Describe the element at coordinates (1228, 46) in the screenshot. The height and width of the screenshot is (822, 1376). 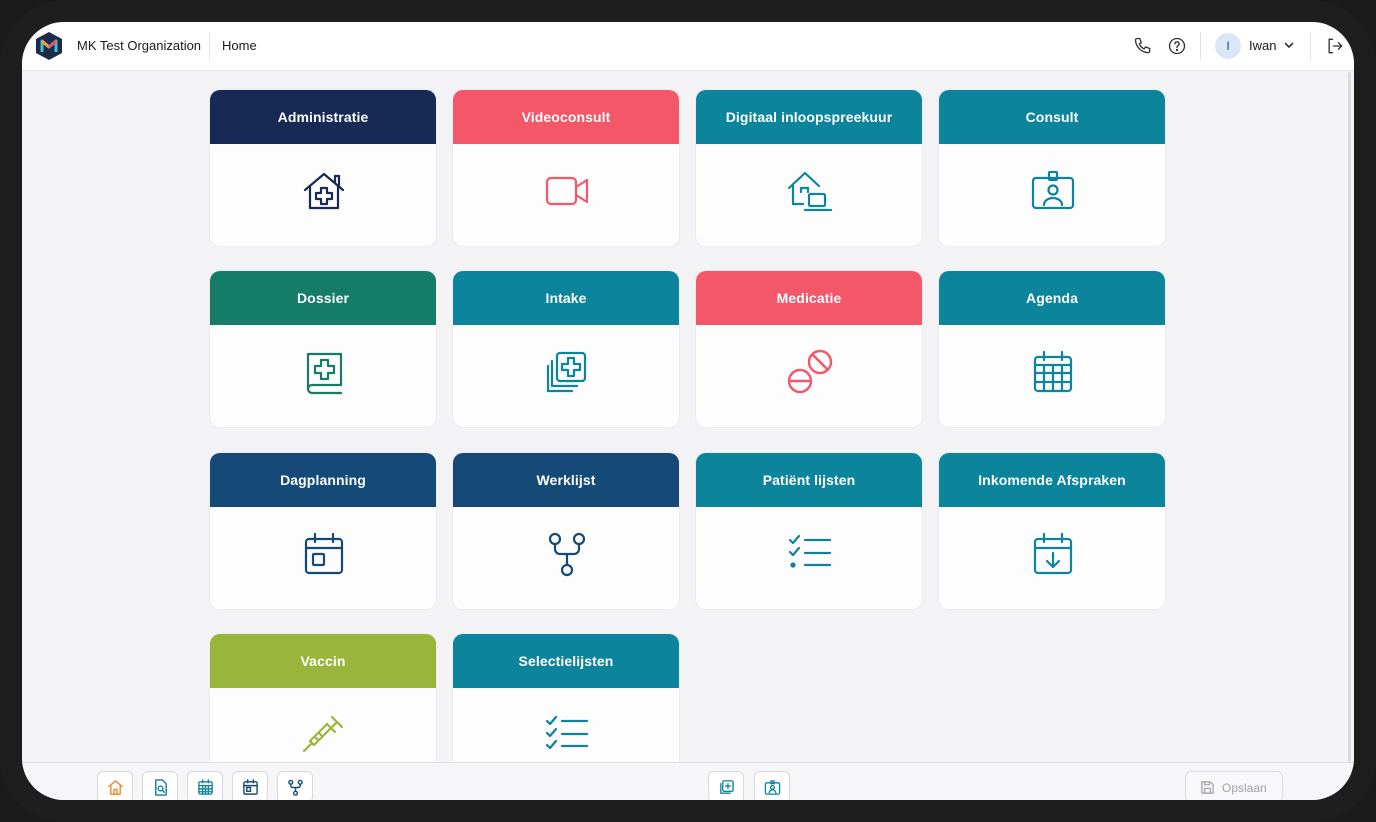
I see `avatar: I` at that location.